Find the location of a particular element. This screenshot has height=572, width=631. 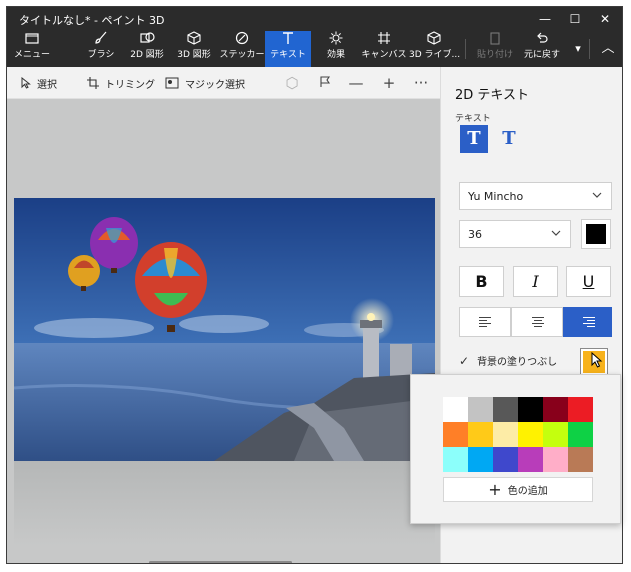

maximize-button: ☐ is located at coordinates (575, 19).